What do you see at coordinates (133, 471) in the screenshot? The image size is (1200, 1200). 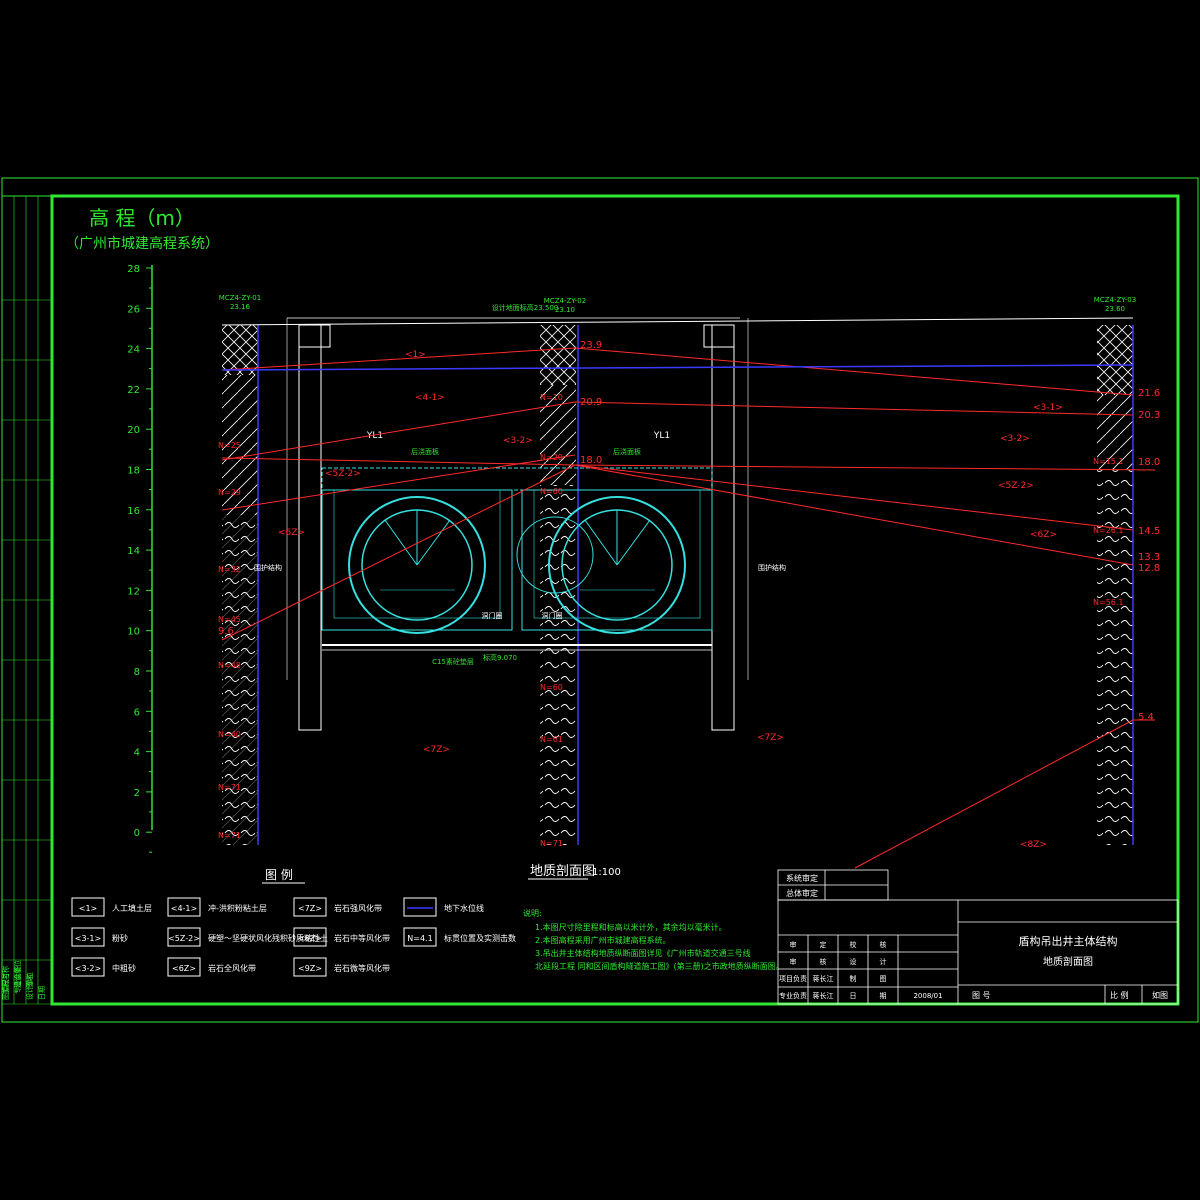 I see `axis-tick-label: 18` at bounding box center [133, 471].